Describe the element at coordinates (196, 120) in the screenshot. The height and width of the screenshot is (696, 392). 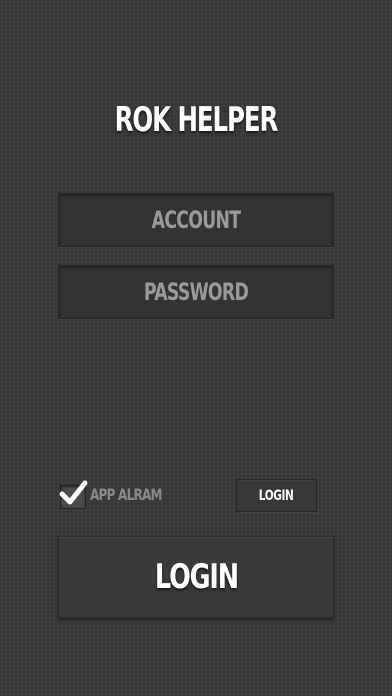
I see `app-title: ROK HELPER` at that location.